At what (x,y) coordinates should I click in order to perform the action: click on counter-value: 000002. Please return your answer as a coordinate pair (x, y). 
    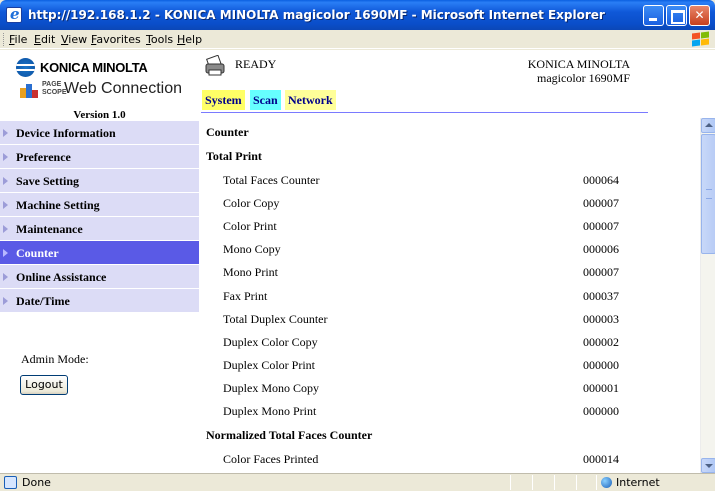
    Looking at the image, I should click on (601, 342).